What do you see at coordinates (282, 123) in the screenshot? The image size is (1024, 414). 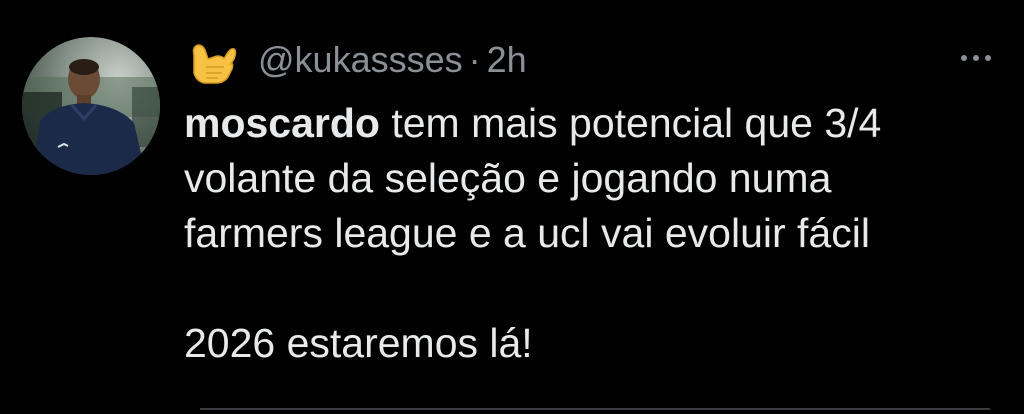 I see `mention-text: moscardo` at bounding box center [282, 123].